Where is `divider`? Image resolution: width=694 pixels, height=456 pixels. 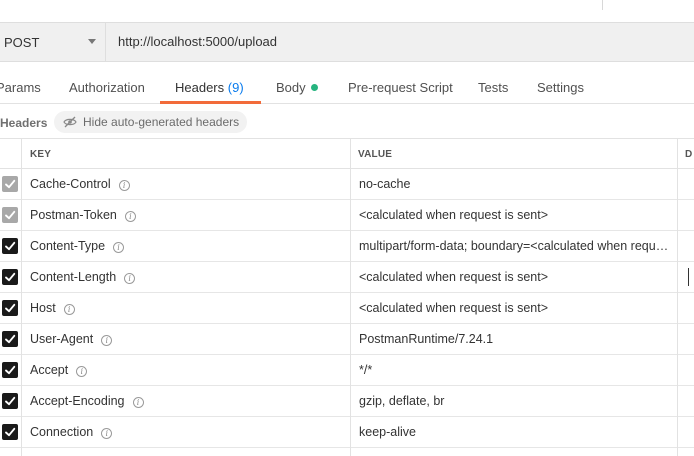
divider is located at coordinates (602, 5).